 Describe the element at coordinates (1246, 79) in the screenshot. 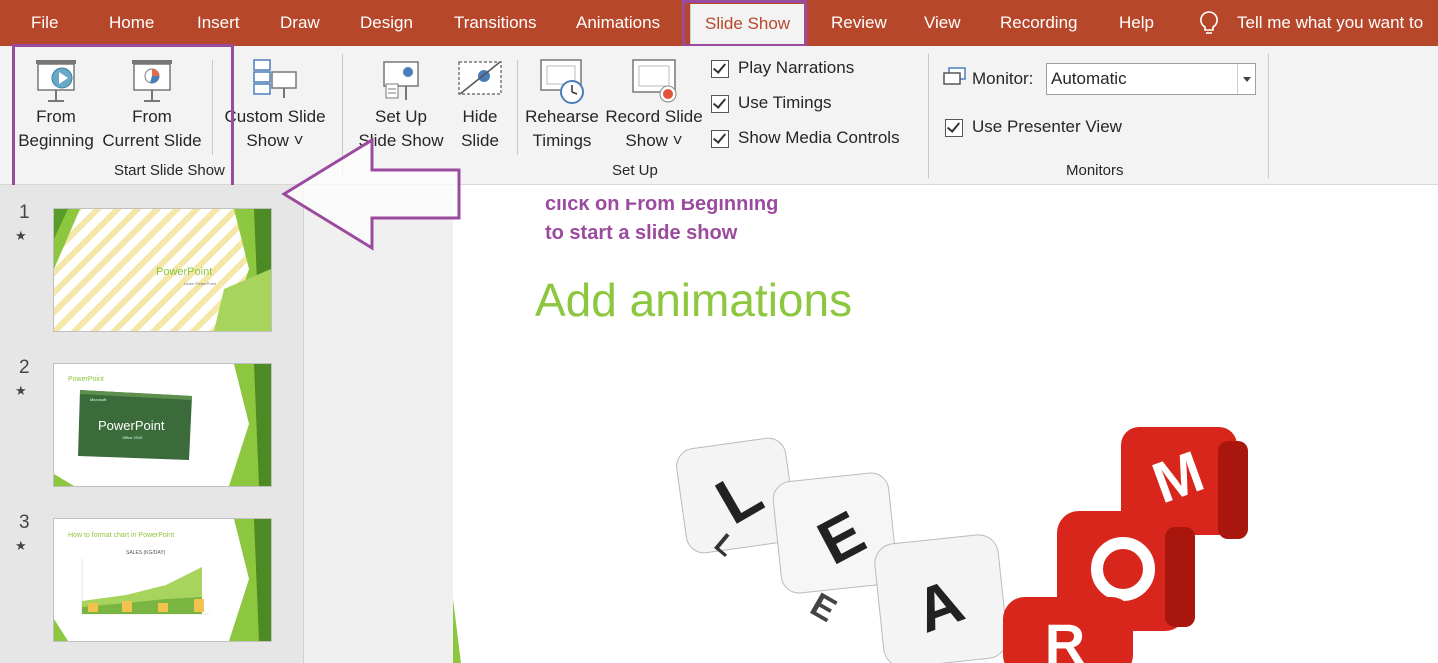

I see `dropdown-arrow-icon` at that location.